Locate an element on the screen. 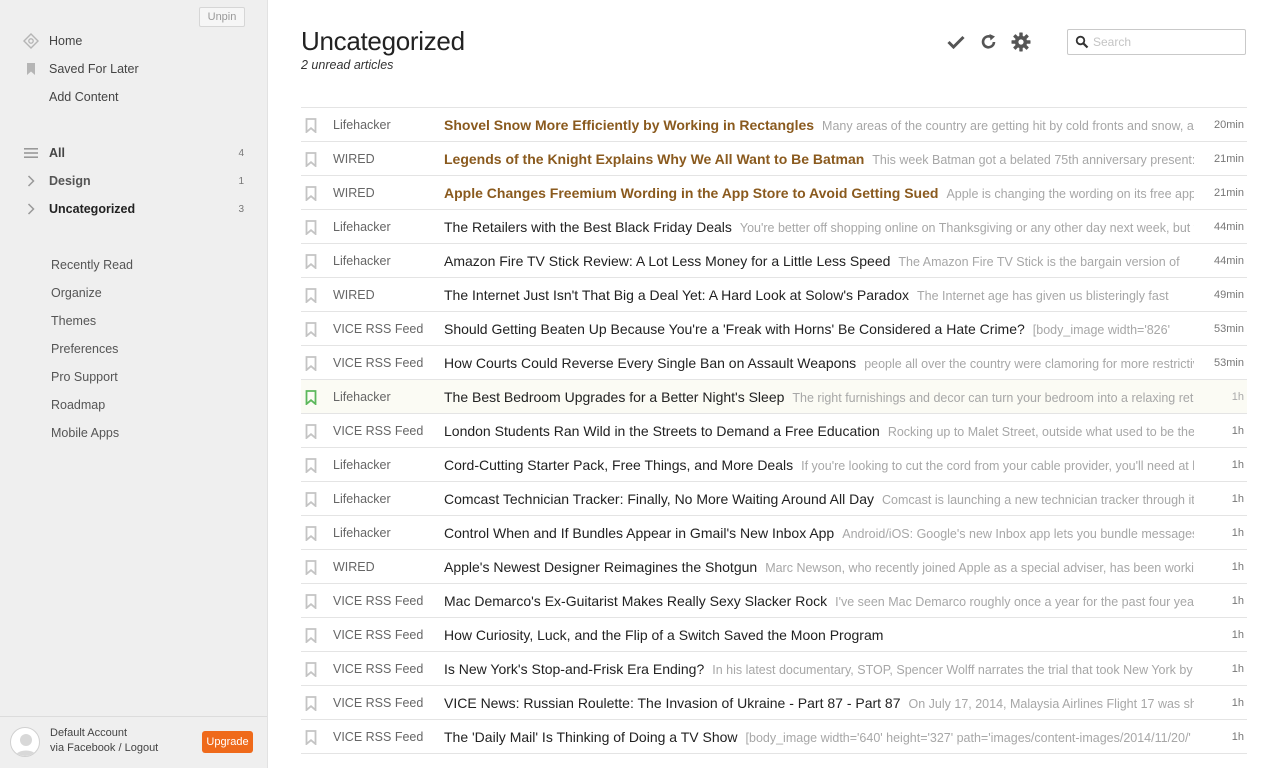 This screenshot has width=1280, height=768. sidebar-item-saved-for-later: Saved For Later is located at coordinates (133, 69).